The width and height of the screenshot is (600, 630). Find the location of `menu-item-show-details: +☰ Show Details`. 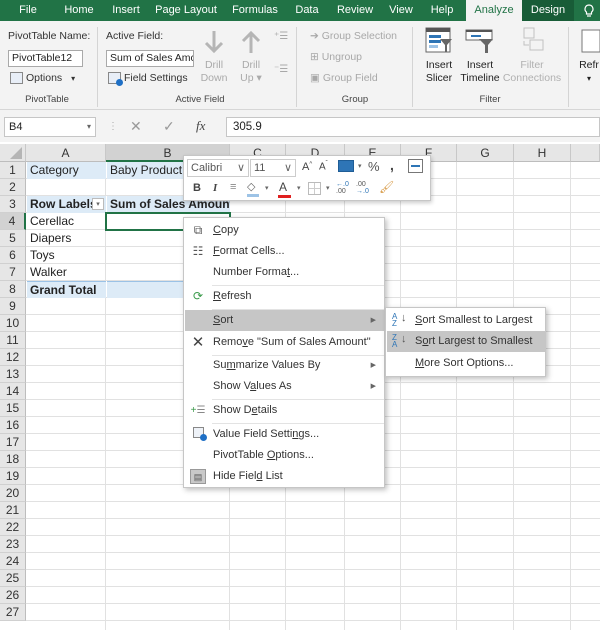

menu-item-show-details: +☰ Show Details is located at coordinates (284, 410).